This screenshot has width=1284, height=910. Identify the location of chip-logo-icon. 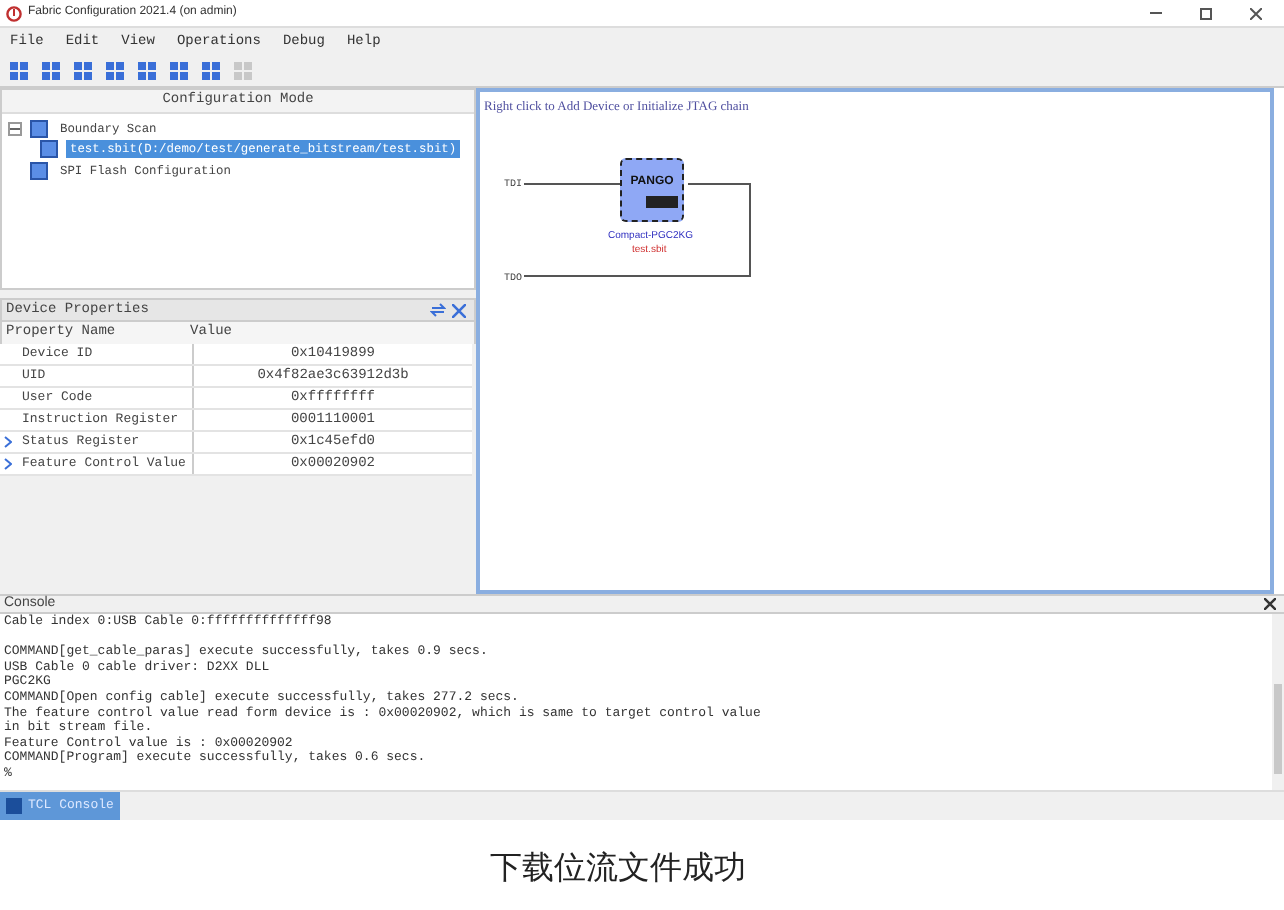
(662, 201).